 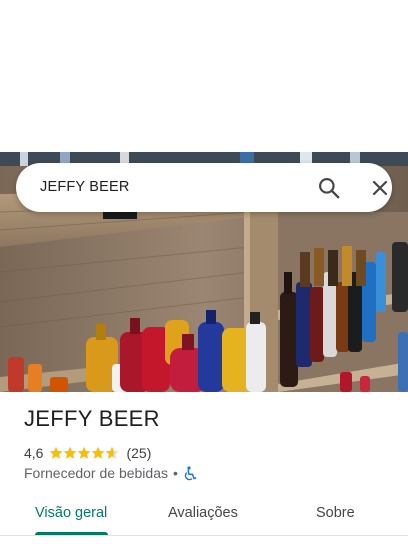 What do you see at coordinates (190, 473) in the screenshot?
I see `wheelchair-icon` at bounding box center [190, 473].